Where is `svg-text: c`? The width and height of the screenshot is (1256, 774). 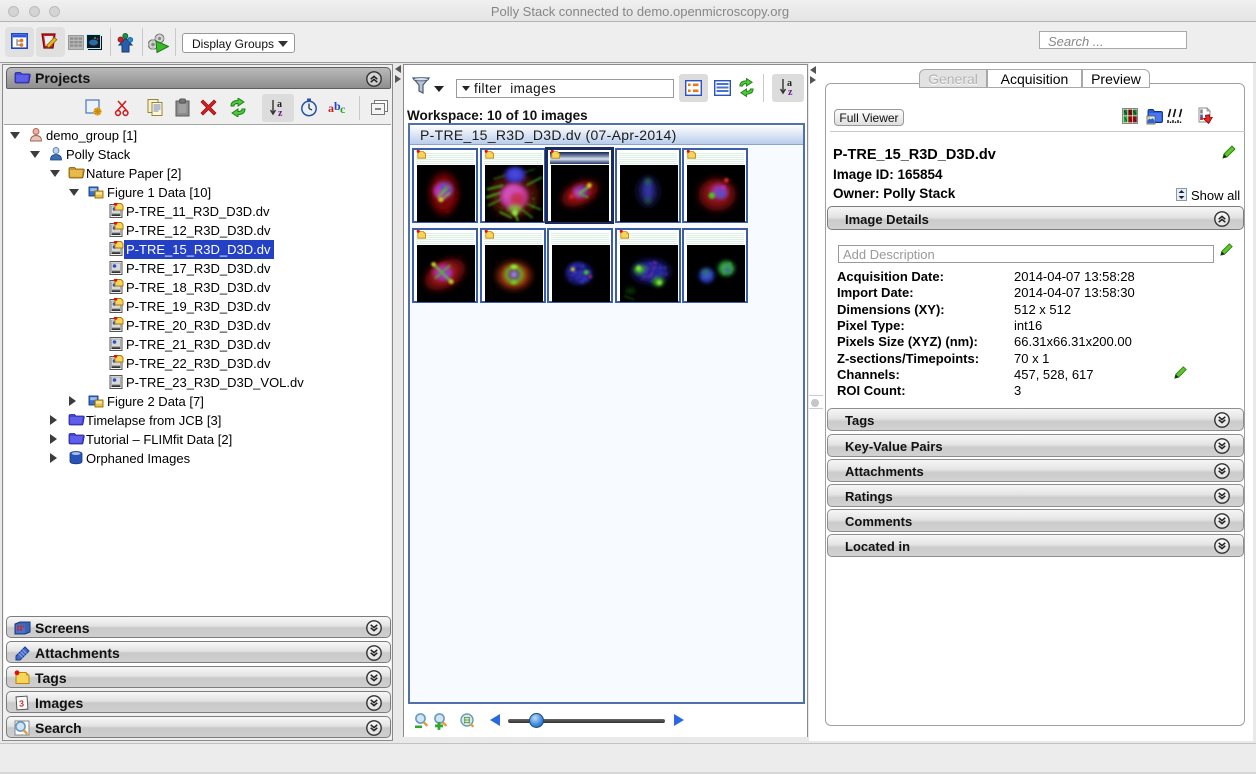 svg-text: c is located at coordinates (343, 109).